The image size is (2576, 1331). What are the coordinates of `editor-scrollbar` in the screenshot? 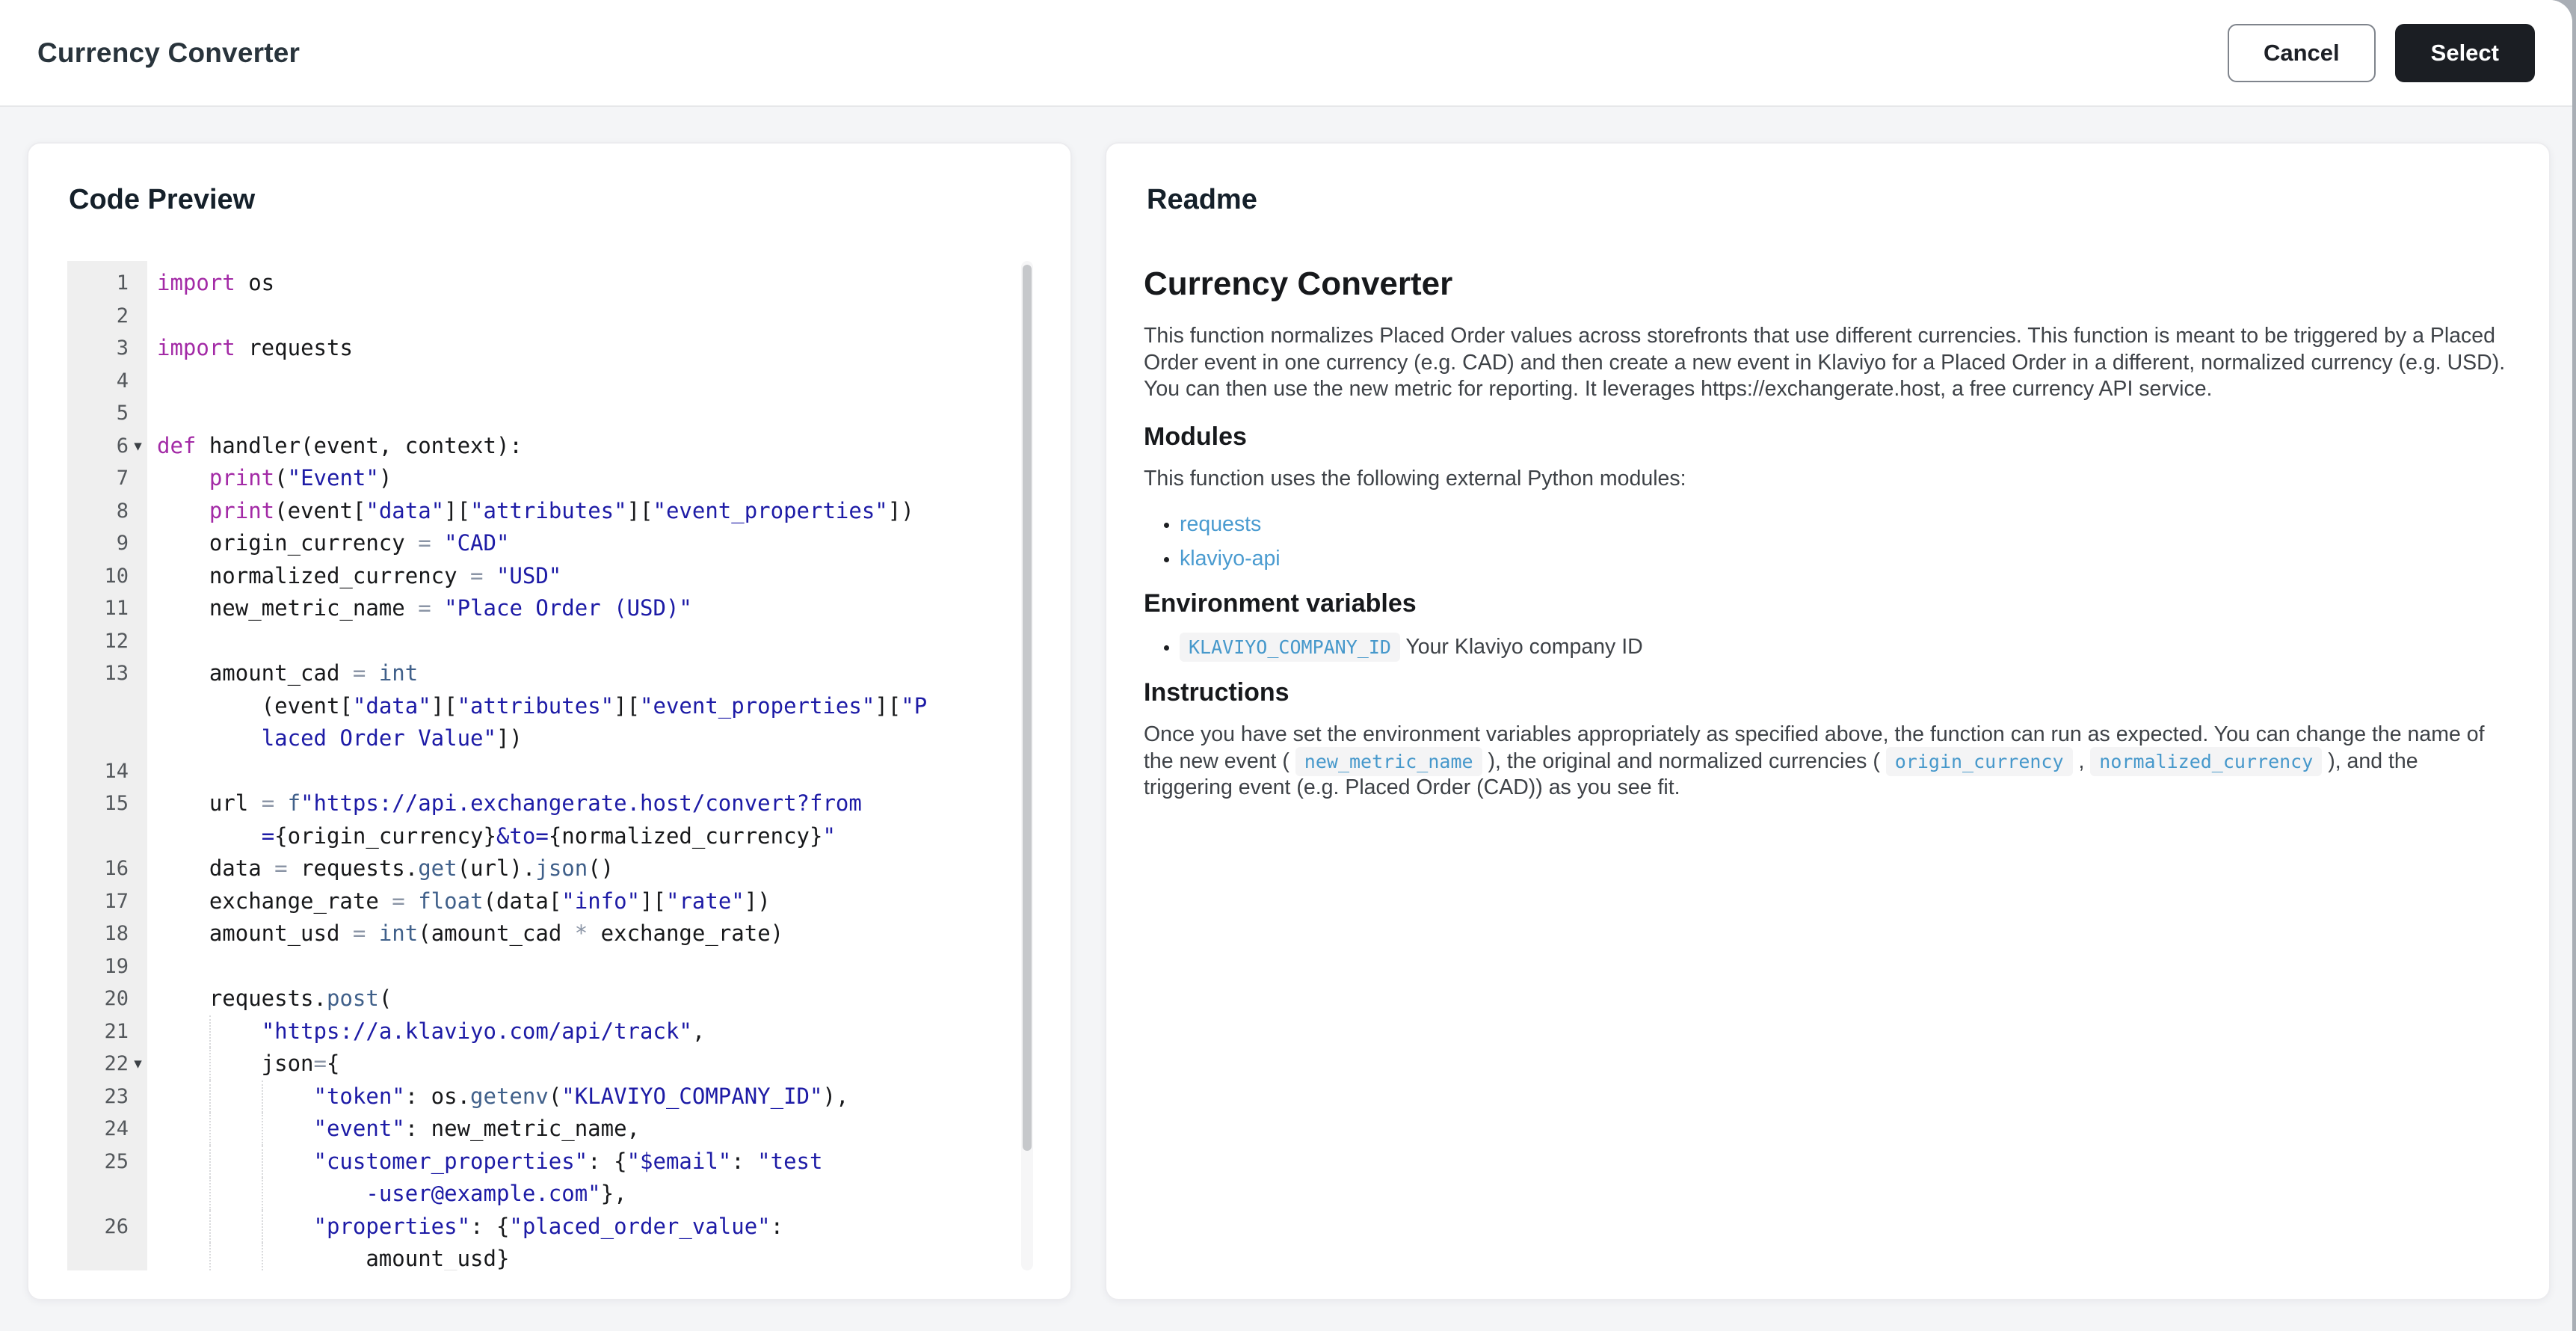 It's located at (1027, 766).